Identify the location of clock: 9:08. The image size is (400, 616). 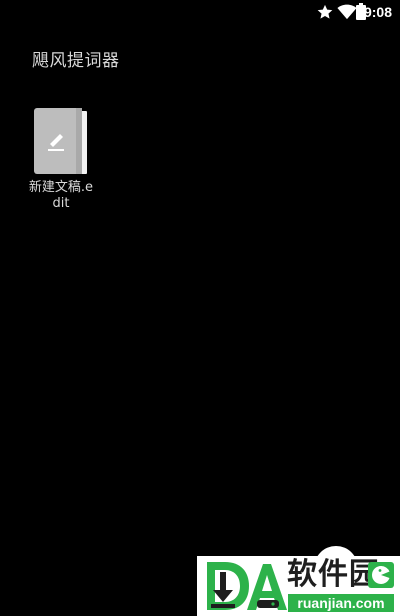
(377, 12).